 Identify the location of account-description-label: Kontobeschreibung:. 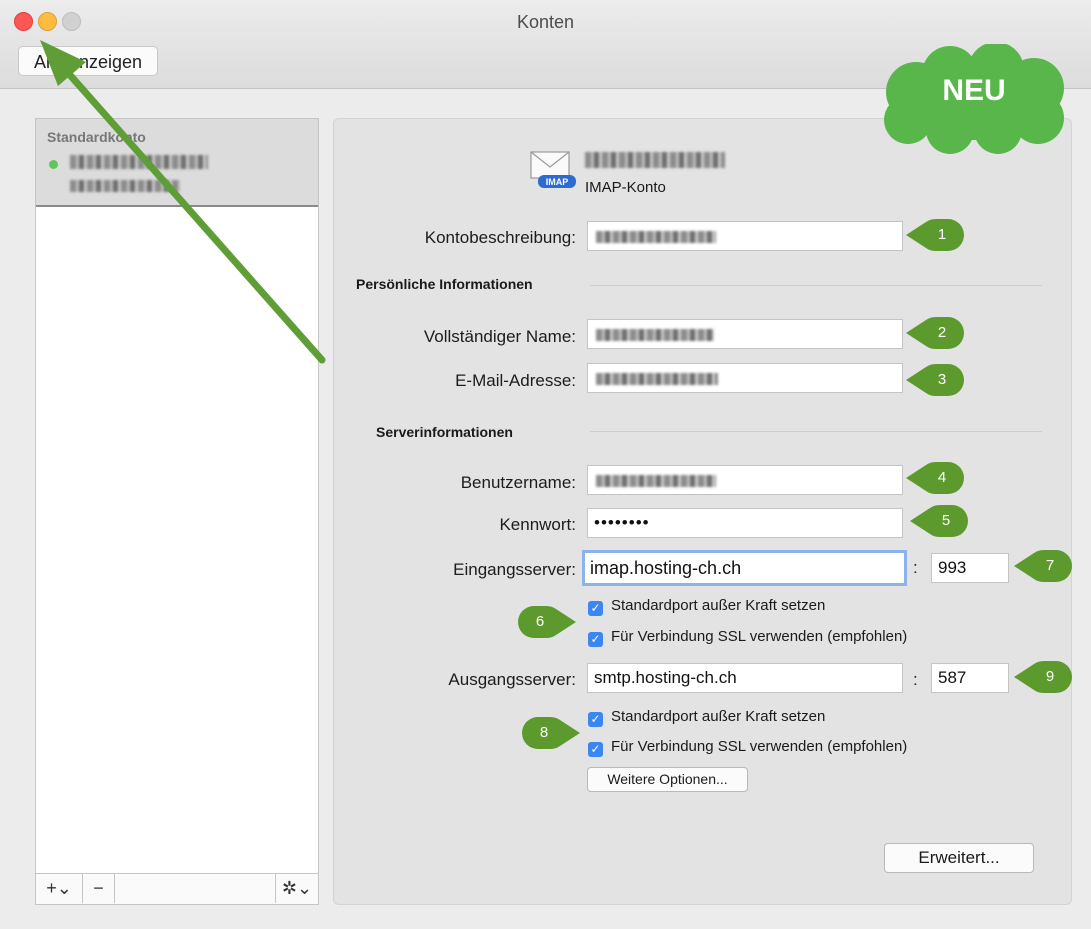
(500, 237).